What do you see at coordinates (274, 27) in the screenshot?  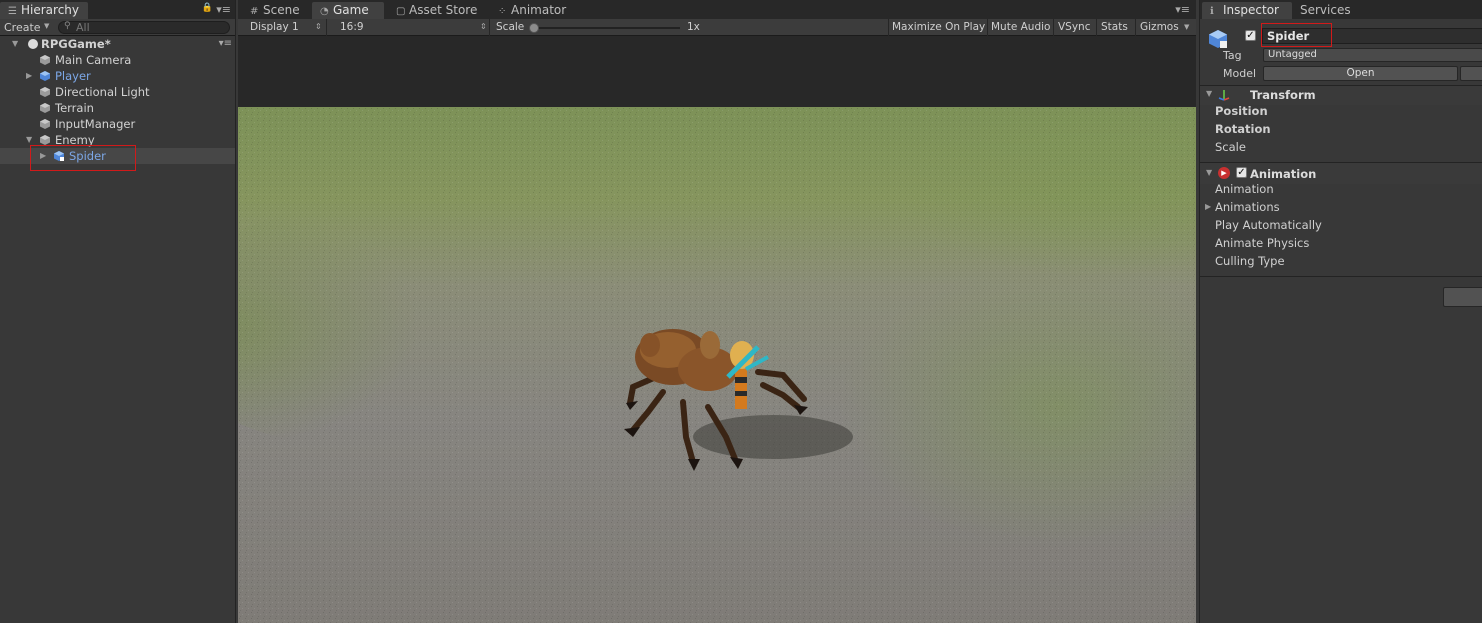 I see `display-dropdown: Display 1` at bounding box center [274, 27].